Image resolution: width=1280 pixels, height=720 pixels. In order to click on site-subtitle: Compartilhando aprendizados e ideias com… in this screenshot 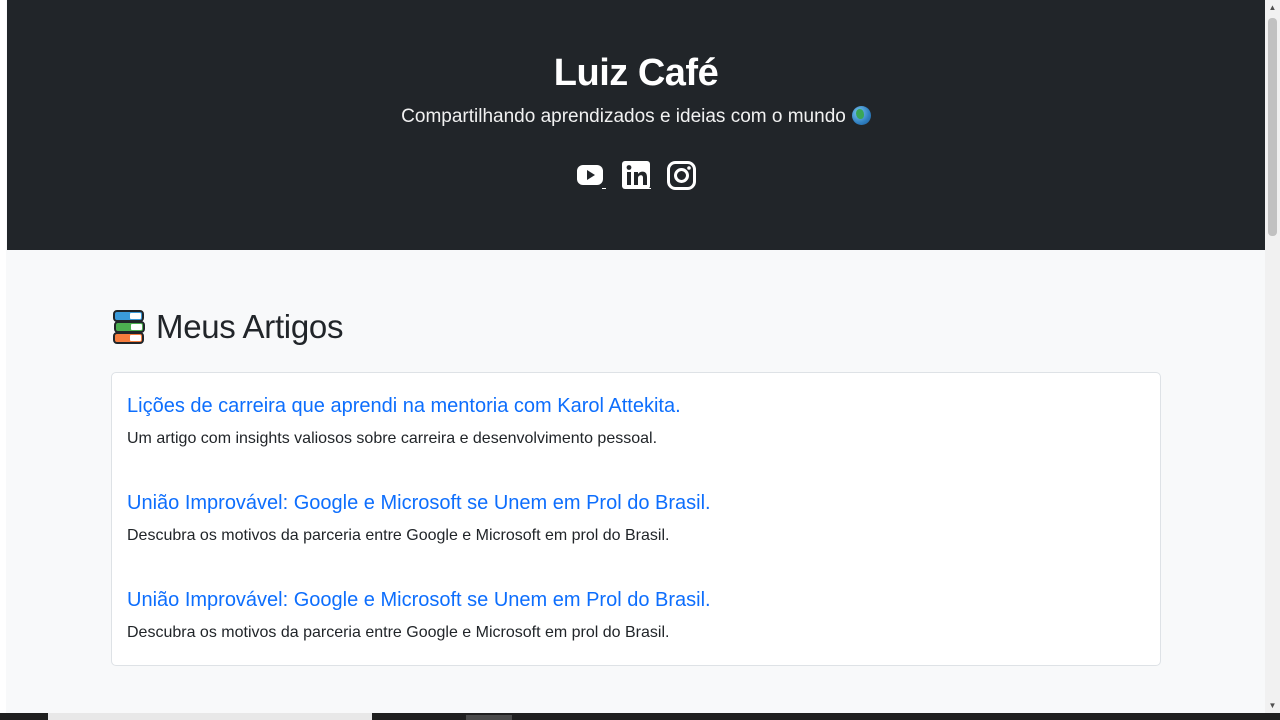, I will do `click(636, 117)`.